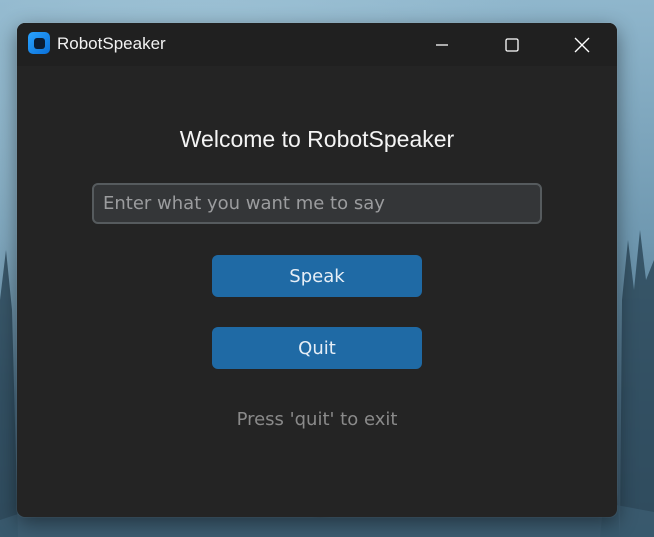 The image size is (654, 537). I want to click on welcome-heading: Welcome to RobotSpeaker, so click(317, 139).